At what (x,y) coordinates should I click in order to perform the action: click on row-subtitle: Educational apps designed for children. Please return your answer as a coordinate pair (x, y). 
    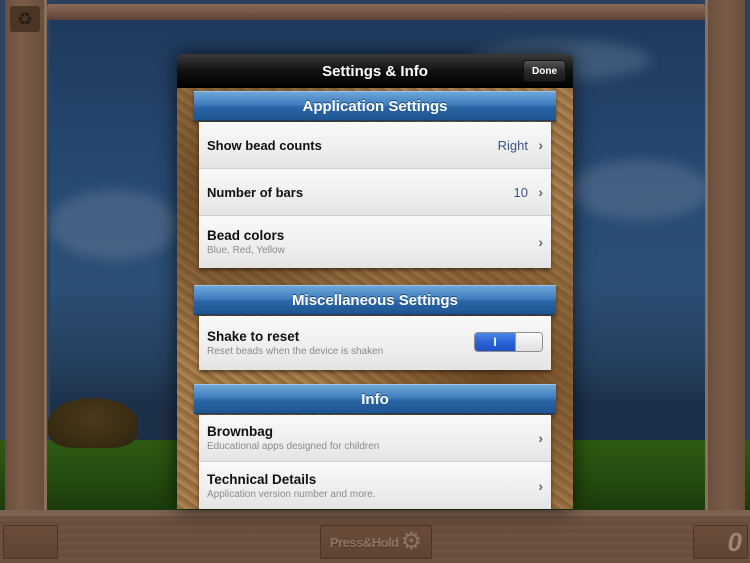
    Looking at the image, I should click on (293, 446).